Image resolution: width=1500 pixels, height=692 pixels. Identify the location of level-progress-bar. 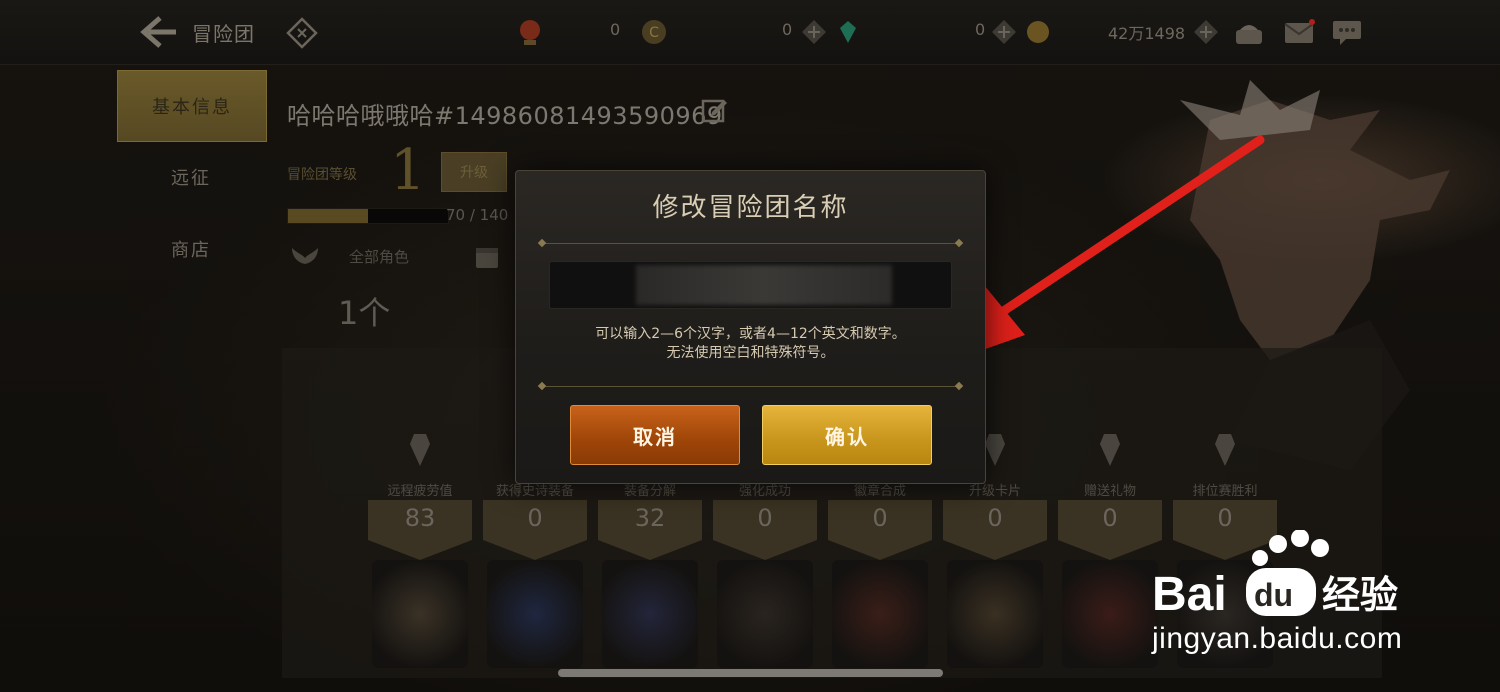
(368, 216).